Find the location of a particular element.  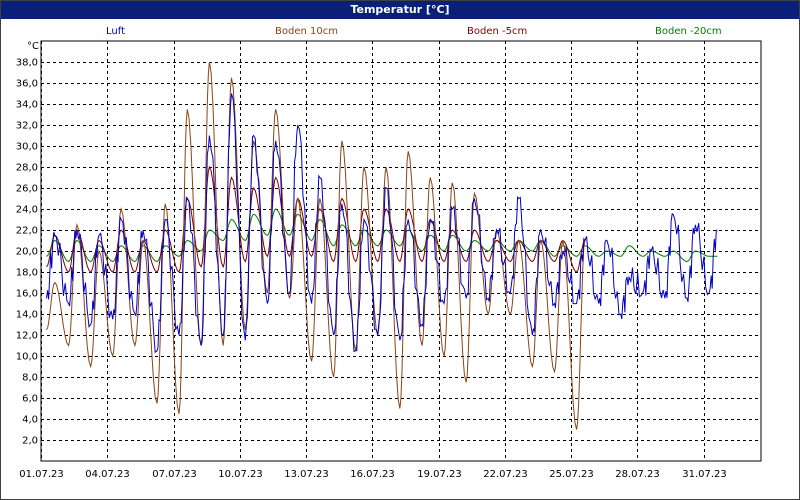

y-tick-label: 30,0 is located at coordinates (27, 147).